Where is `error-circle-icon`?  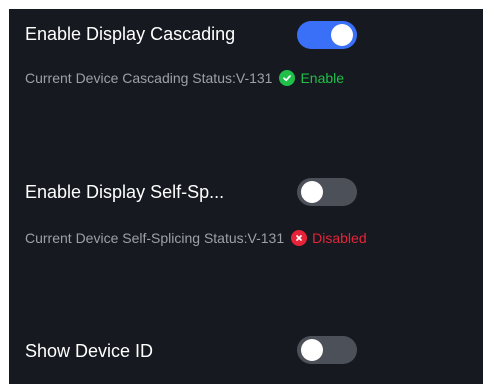
error-circle-icon is located at coordinates (299, 238).